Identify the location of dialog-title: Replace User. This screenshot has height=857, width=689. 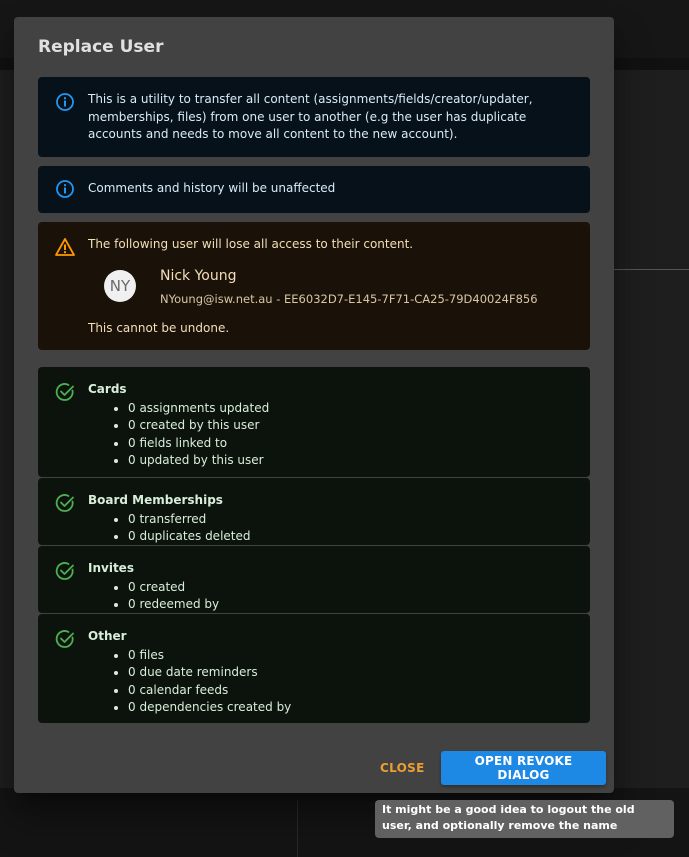
(101, 47).